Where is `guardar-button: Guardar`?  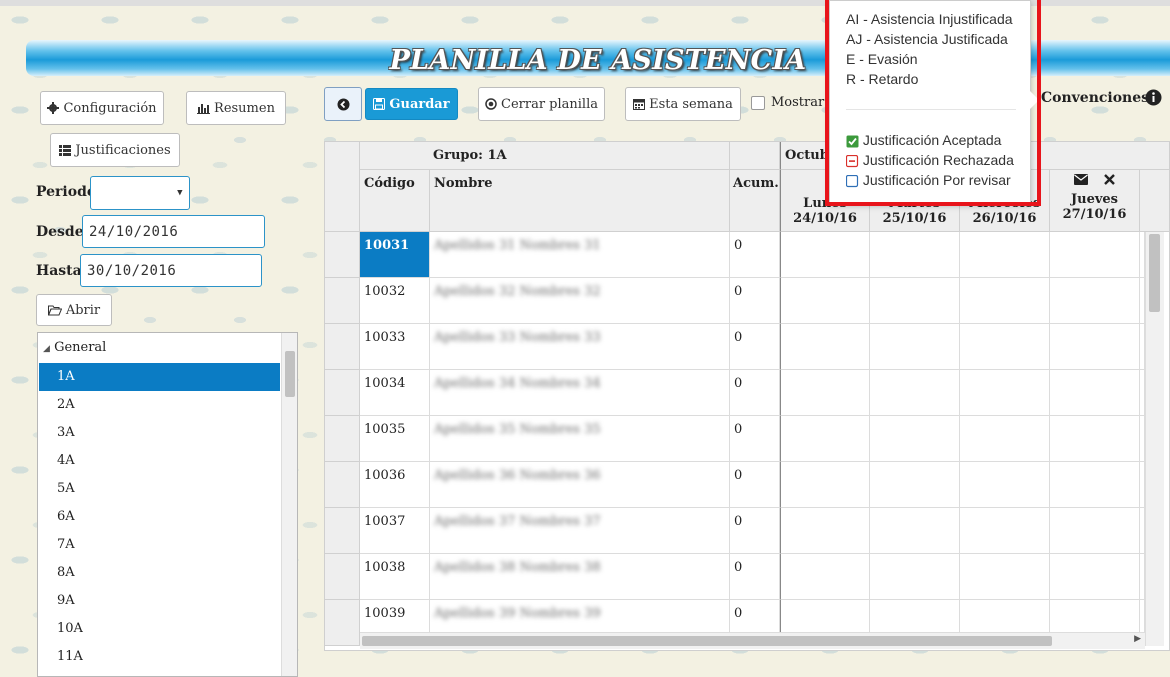 guardar-button: Guardar is located at coordinates (411, 104).